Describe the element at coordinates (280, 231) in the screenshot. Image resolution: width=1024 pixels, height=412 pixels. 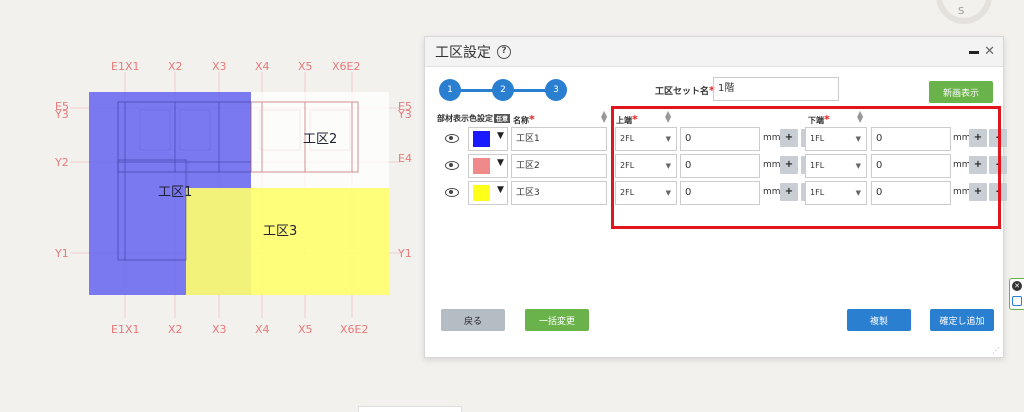
I see `zone-3-label: 工区3` at that location.